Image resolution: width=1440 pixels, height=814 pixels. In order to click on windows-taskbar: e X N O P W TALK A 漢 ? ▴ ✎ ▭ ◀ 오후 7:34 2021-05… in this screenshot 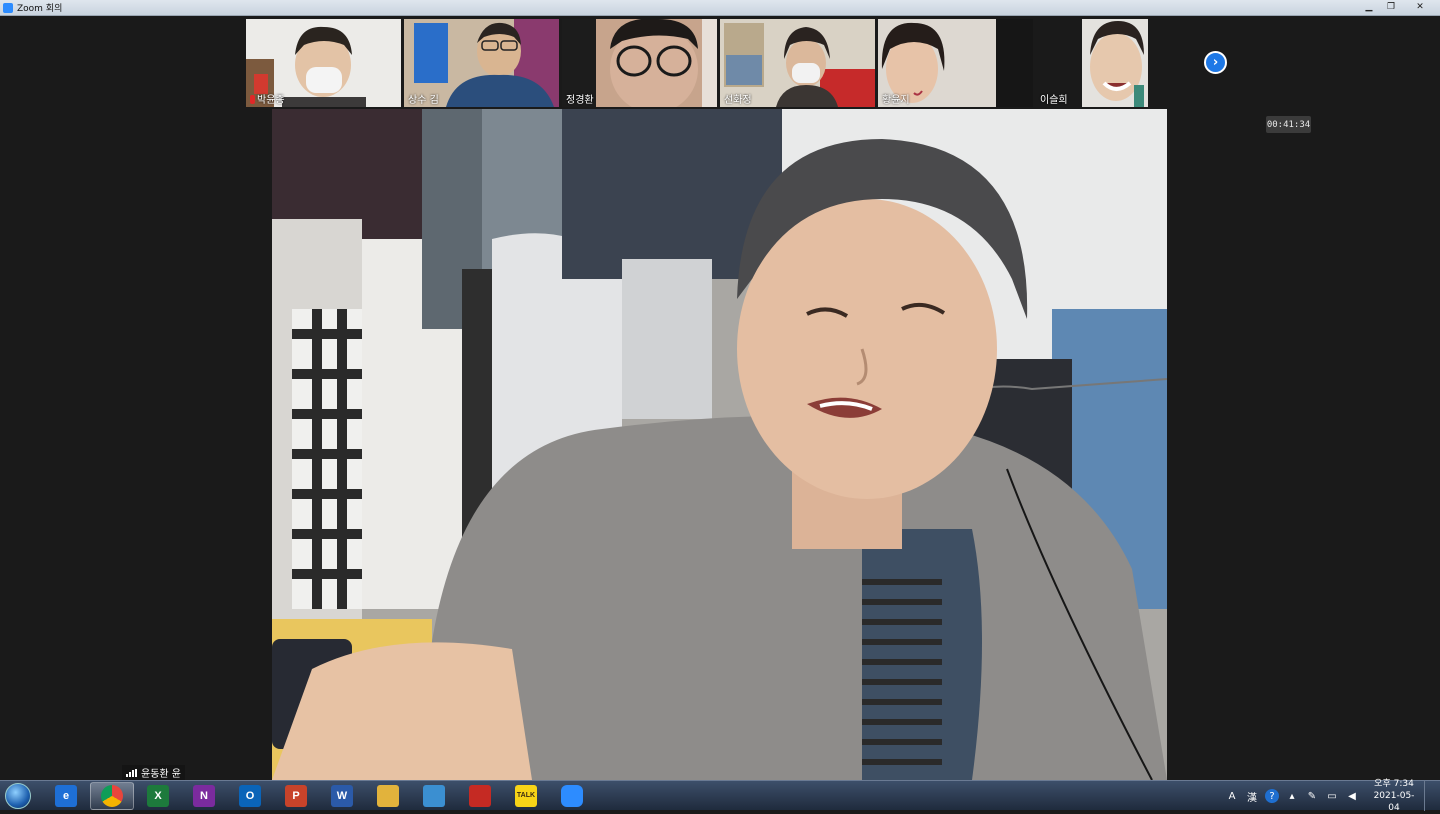, I will do `click(720, 796)`.